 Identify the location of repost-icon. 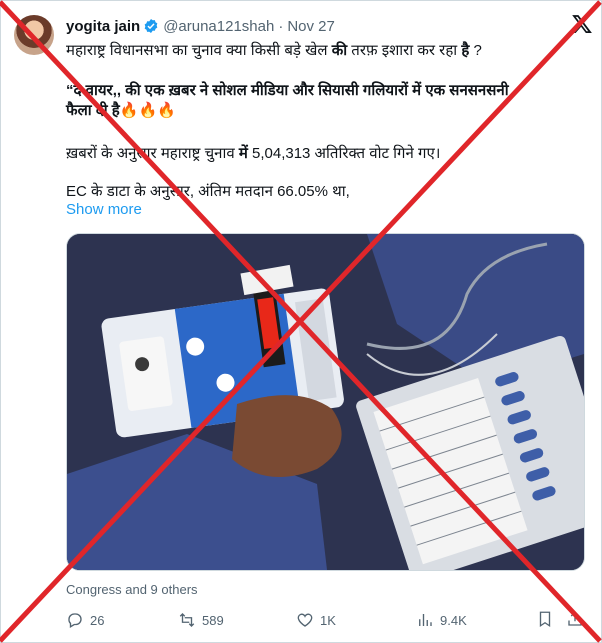
(187, 620).